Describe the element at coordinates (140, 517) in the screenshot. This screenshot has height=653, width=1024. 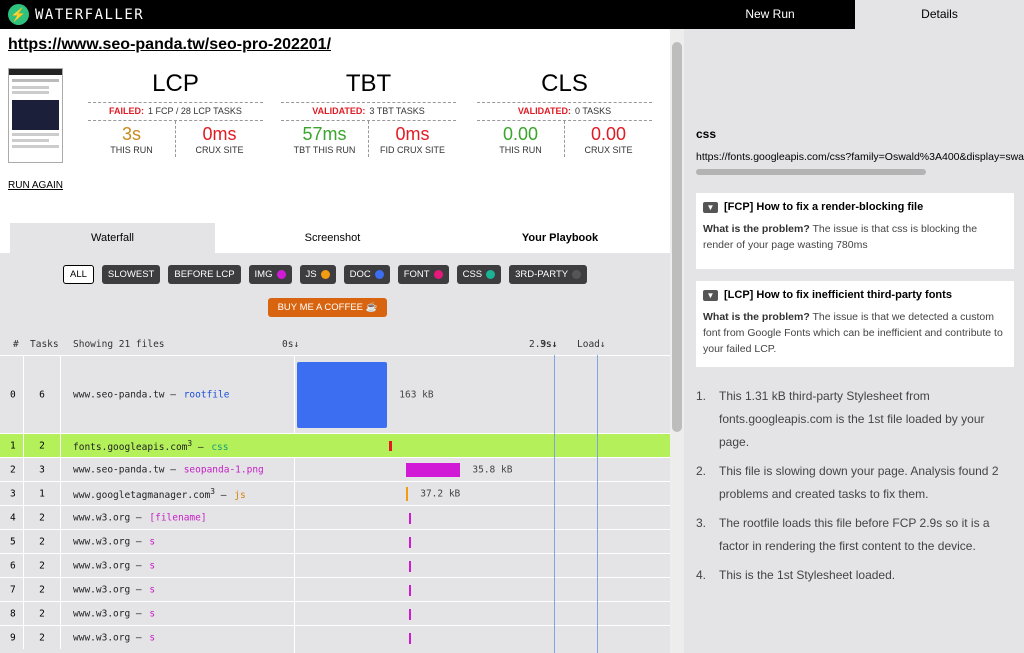
I see `row-file-name: www.w3.org – [filename]` at that location.